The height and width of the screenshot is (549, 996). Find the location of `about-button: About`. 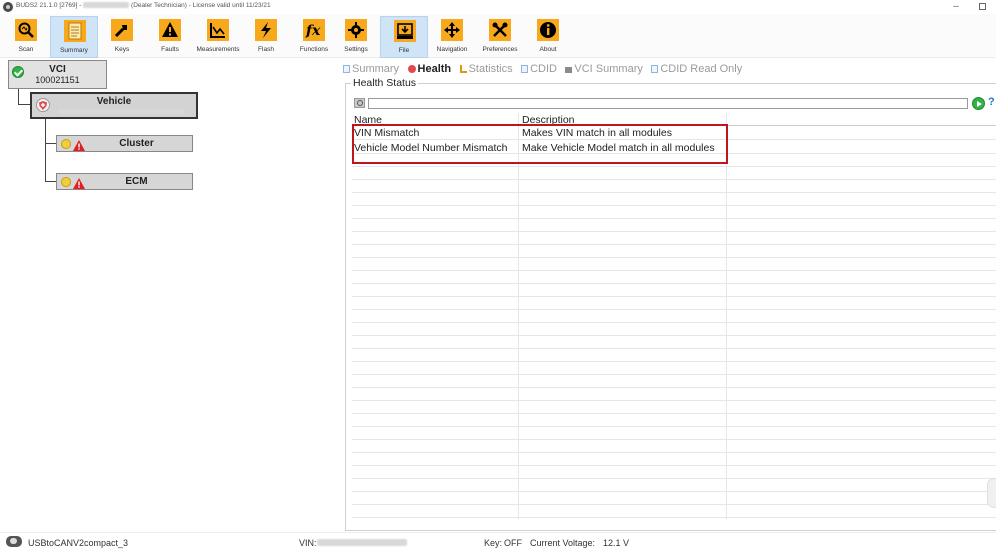

about-button: About is located at coordinates (548, 37).